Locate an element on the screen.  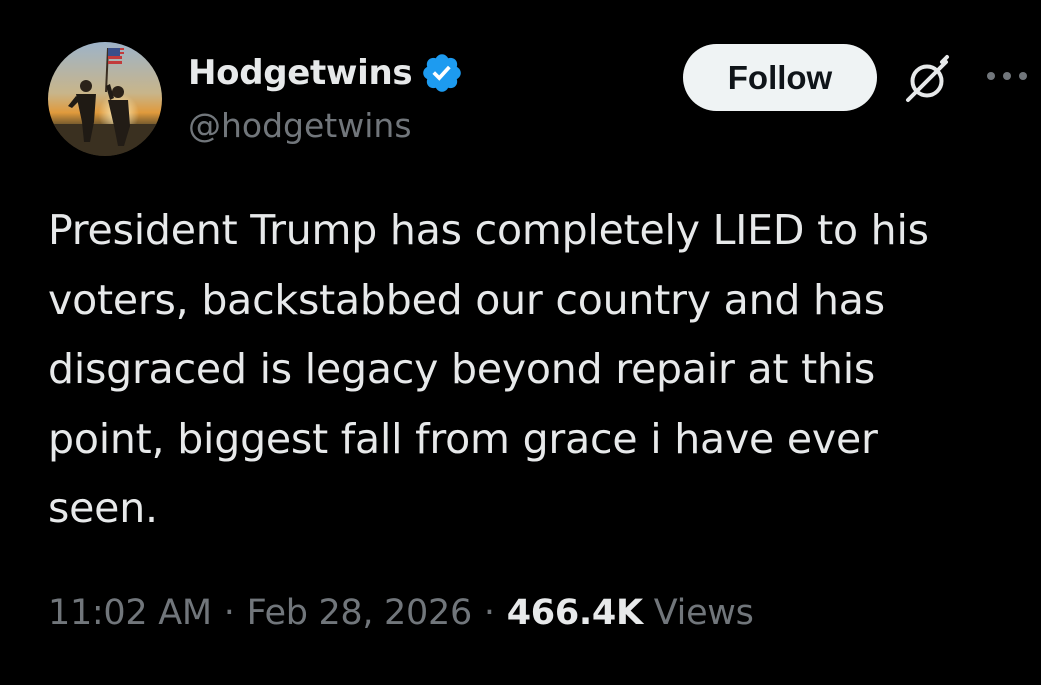
author-name-row: Hodgetwins is located at coordinates (326, 73).